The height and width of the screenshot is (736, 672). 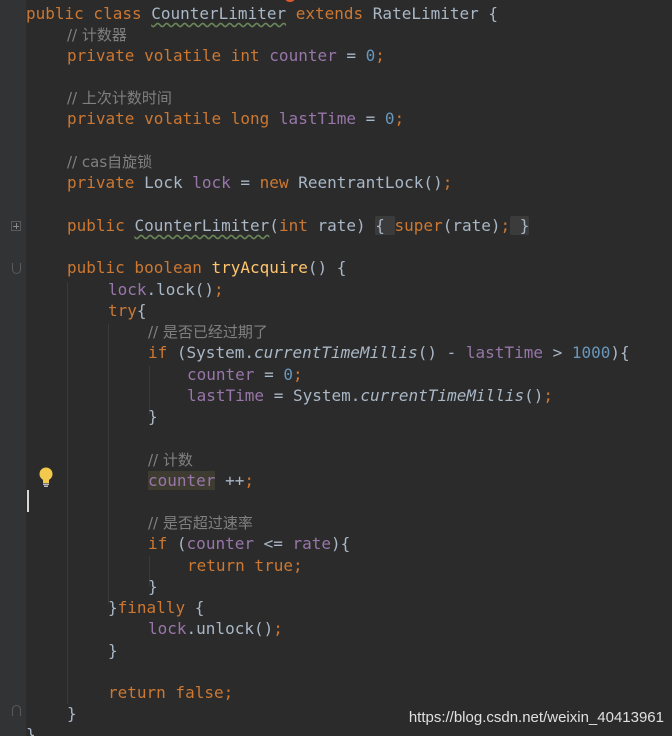 I want to click on code-token: ){, so click(x=341, y=543).